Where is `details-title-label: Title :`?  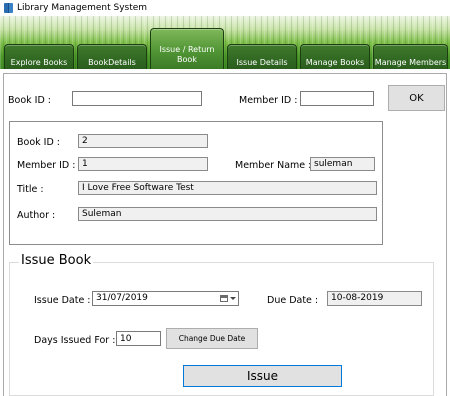
details-title-label: Title : is located at coordinates (30, 189).